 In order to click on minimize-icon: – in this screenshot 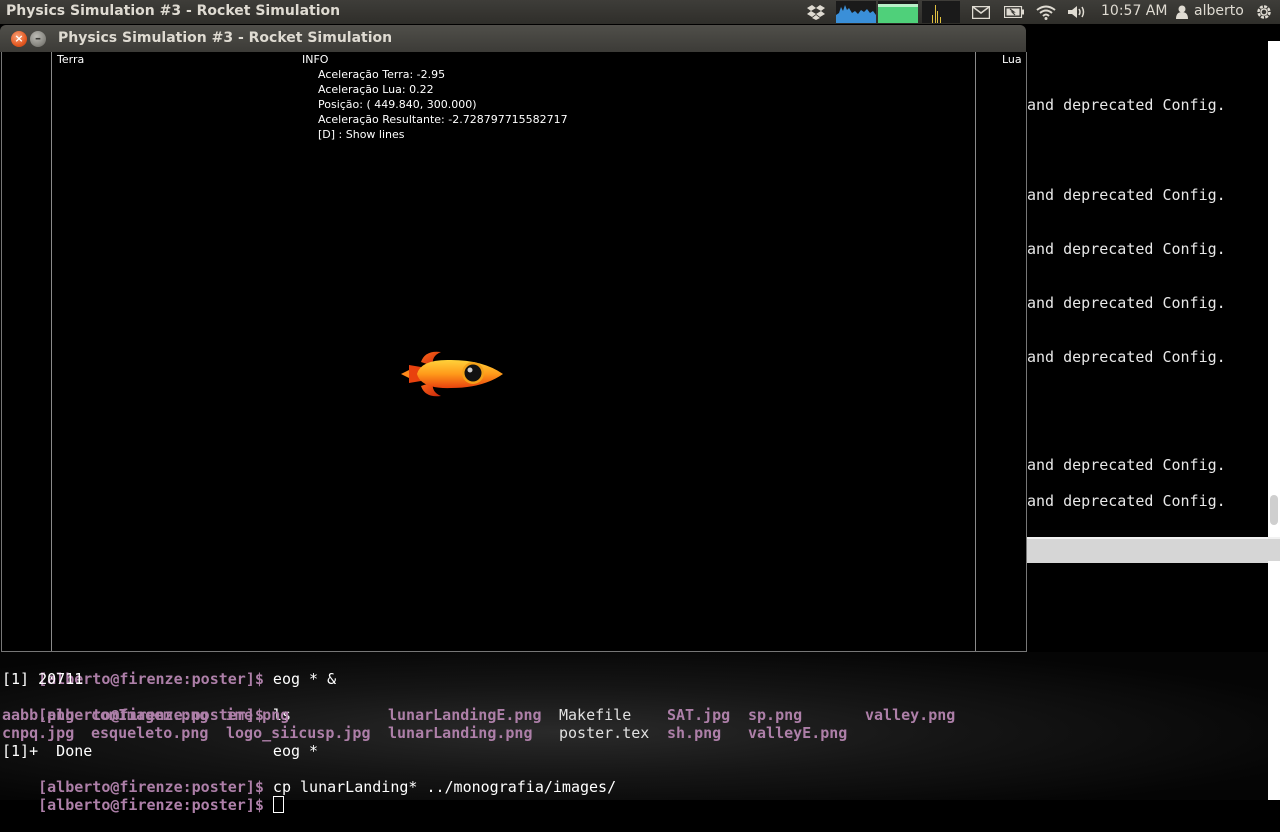, I will do `click(38, 39)`.